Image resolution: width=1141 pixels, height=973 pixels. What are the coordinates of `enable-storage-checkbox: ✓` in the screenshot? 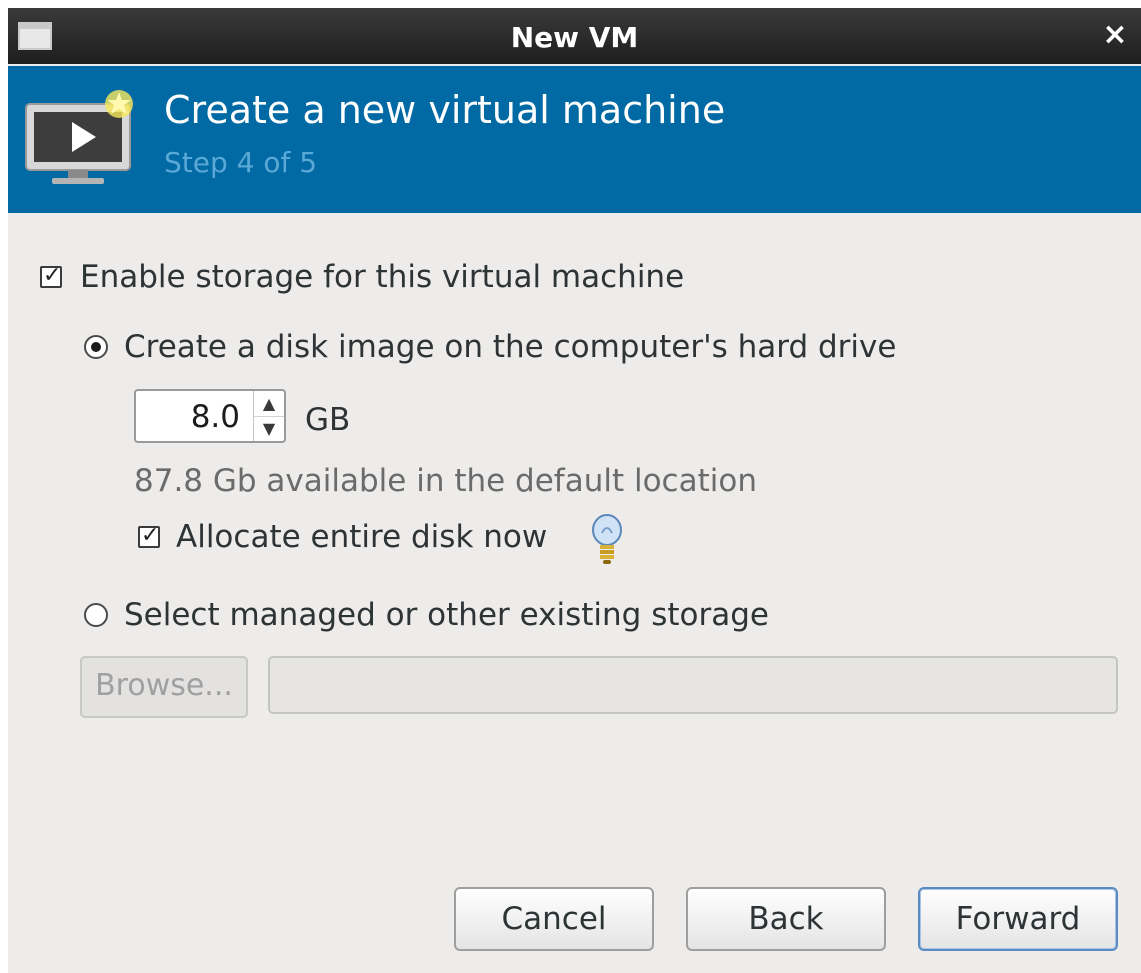 It's located at (51, 275).